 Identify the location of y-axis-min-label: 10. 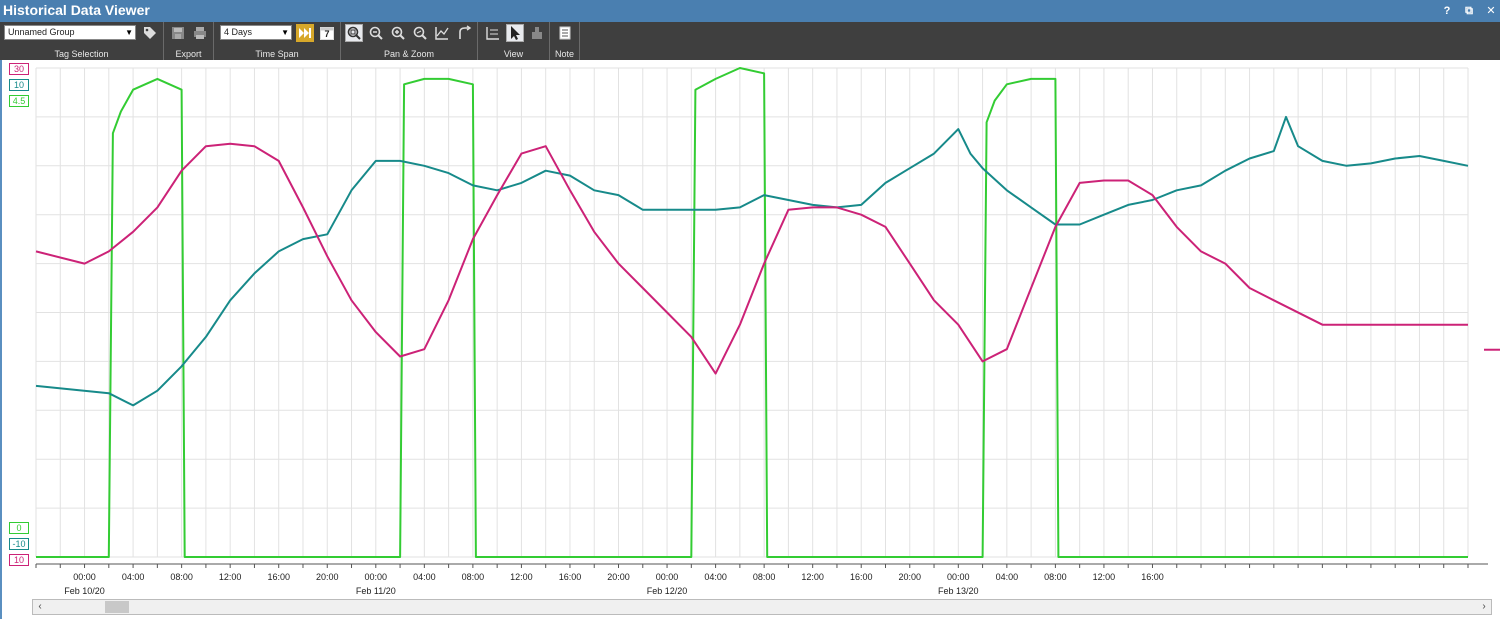
(19, 560).